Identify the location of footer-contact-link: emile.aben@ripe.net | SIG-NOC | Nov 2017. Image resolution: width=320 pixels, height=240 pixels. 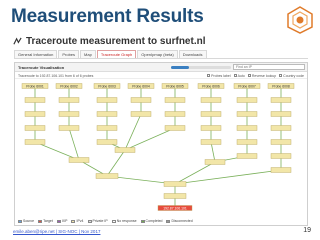
(56, 231).